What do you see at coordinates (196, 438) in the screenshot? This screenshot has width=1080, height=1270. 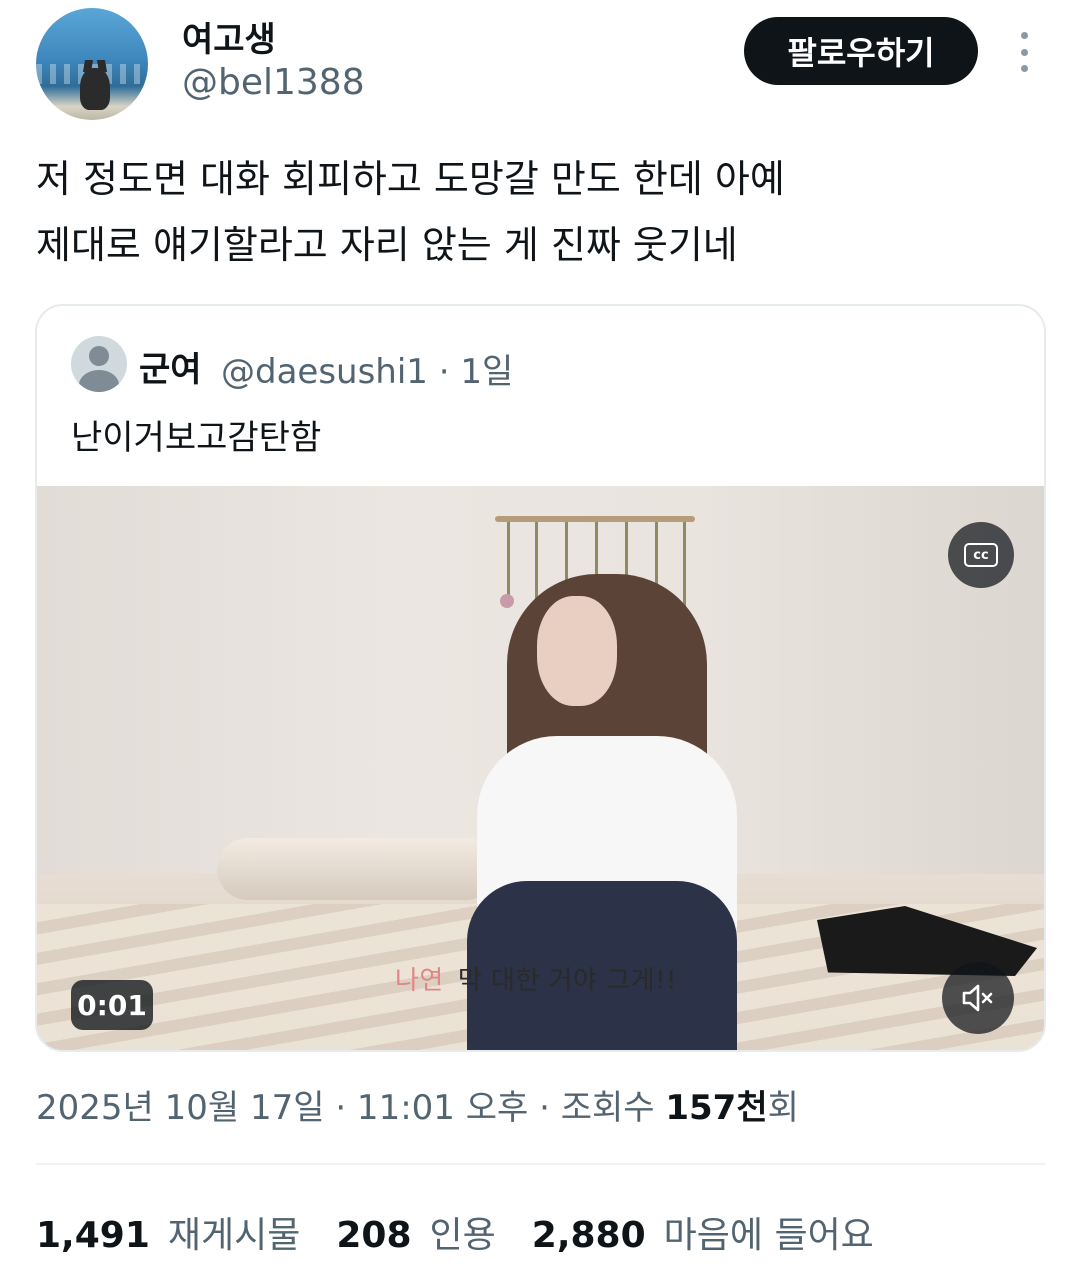 I see `quoted-tweet-text: 난이거보고감탄함` at bounding box center [196, 438].